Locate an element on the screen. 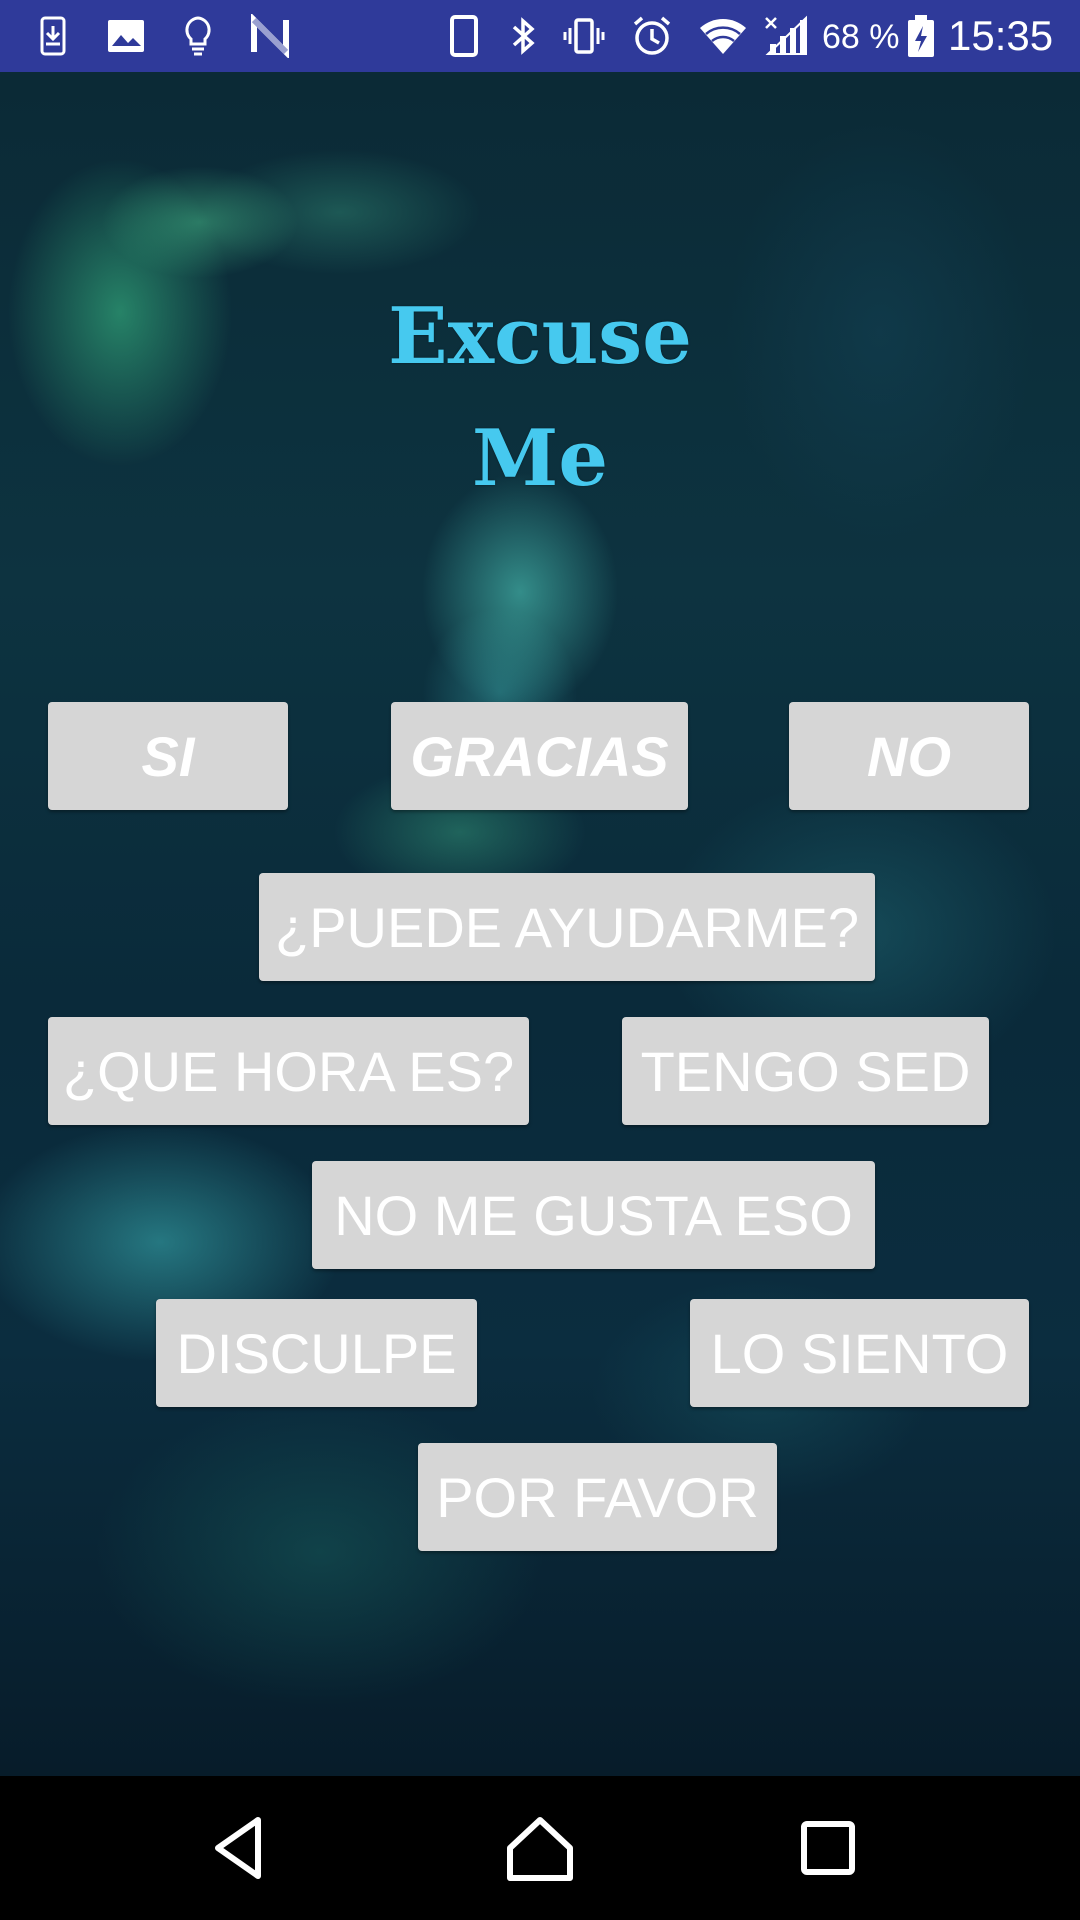 The image size is (1080, 1920). app-title-line-1: Excuse is located at coordinates (540, 336).